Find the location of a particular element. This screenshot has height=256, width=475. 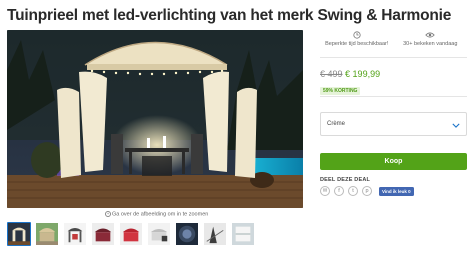

twitter-icon: t is located at coordinates (353, 191).